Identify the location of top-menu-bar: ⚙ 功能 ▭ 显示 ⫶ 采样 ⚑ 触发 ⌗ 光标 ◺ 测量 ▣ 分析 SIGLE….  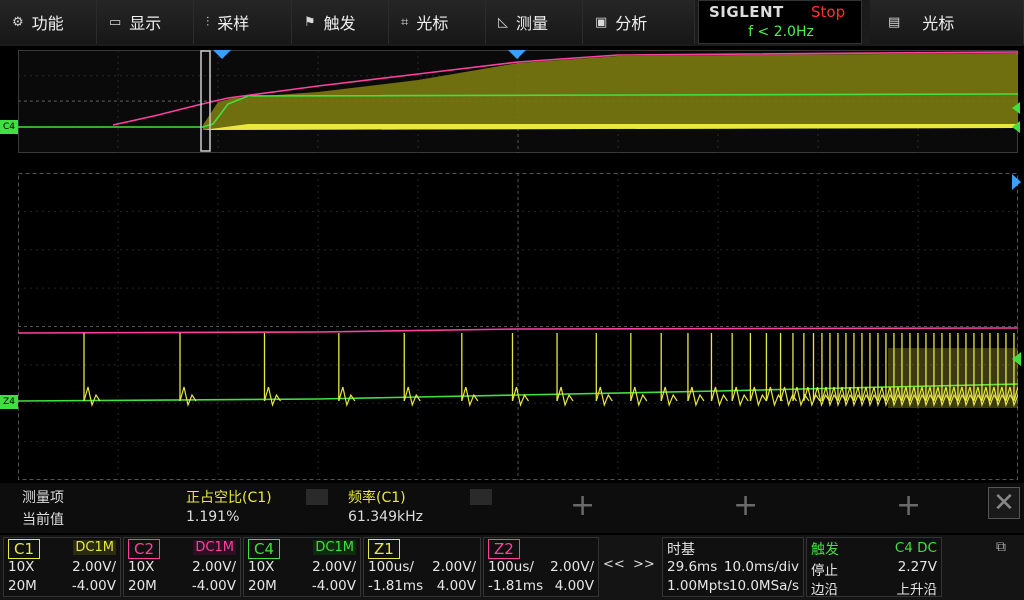
(512, 23).